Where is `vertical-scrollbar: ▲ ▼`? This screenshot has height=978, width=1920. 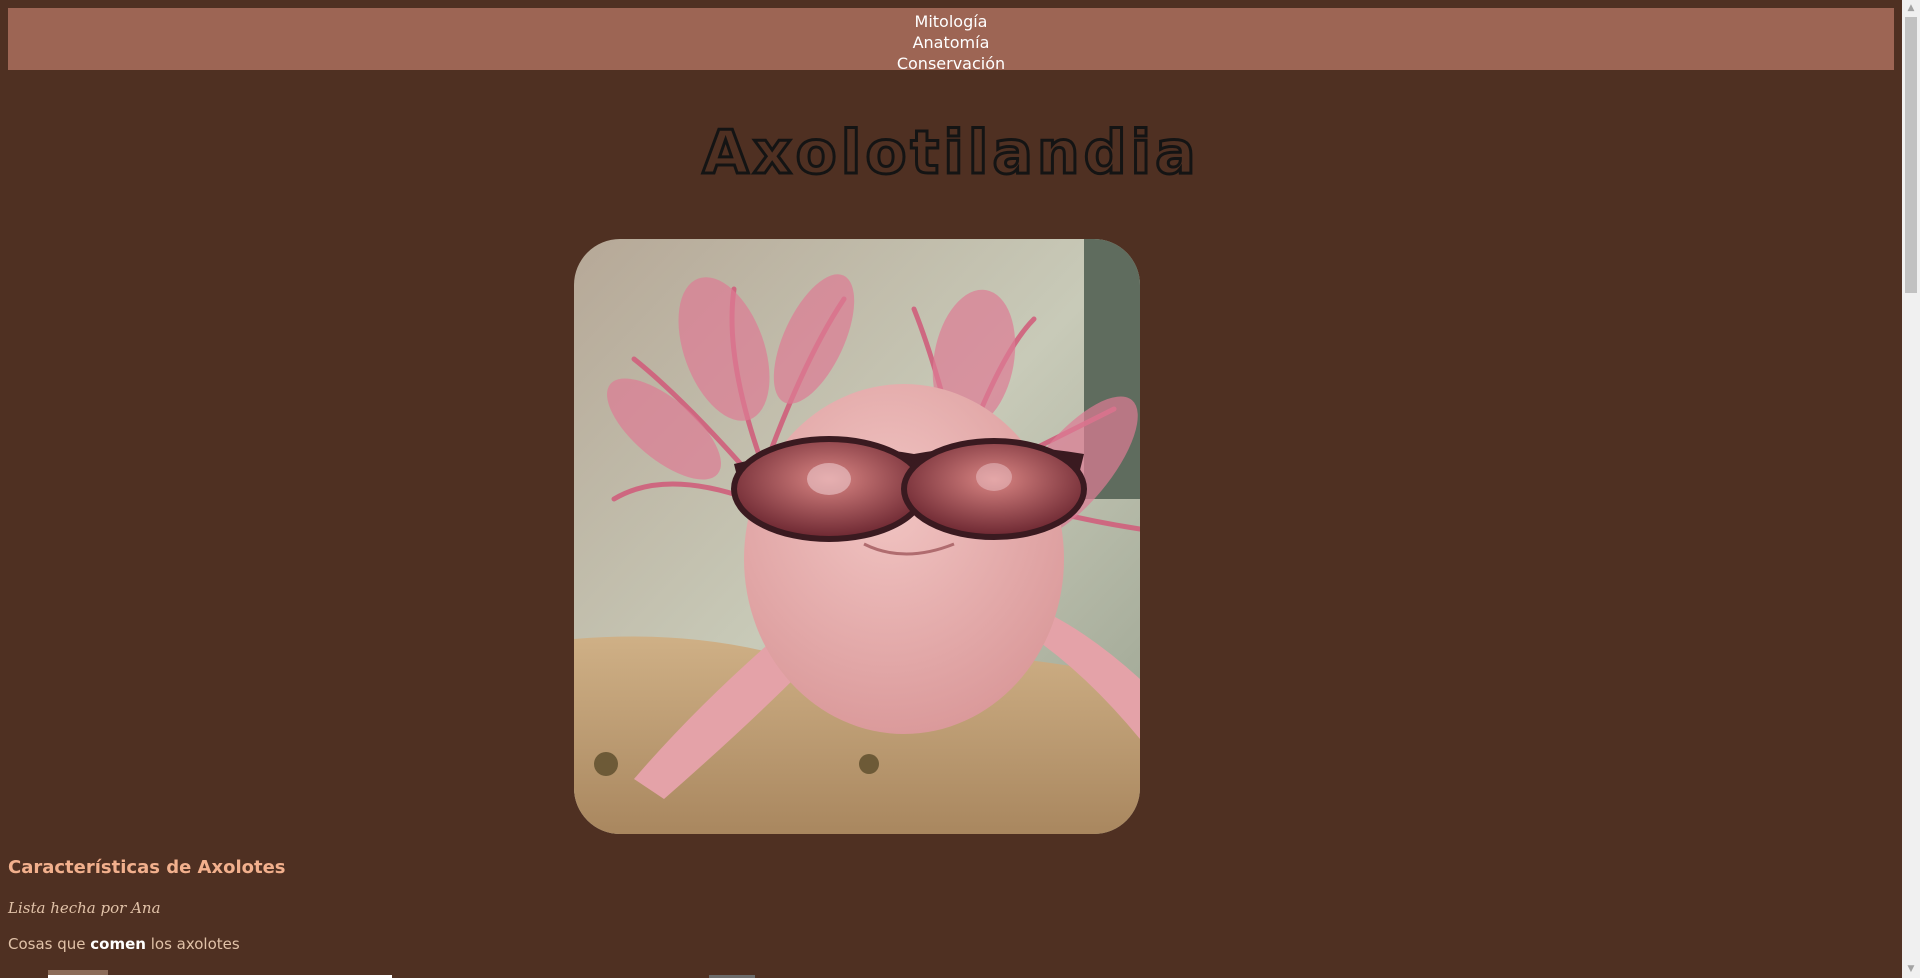 vertical-scrollbar: ▲ ▼ is located at coordinates (1911, 489).